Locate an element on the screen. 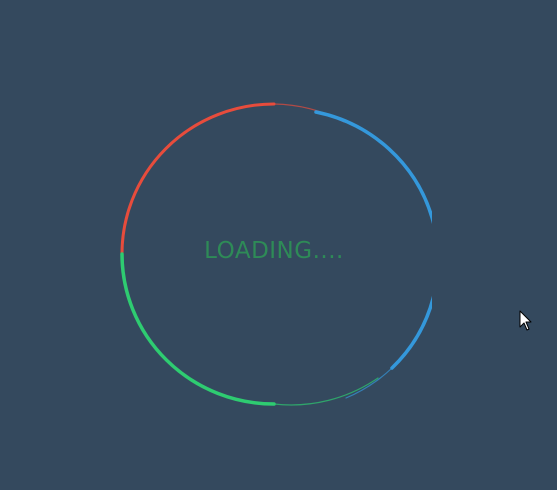 This screenshot has width=557, height=490. green-arc-tail is located at coordinates (326, 391).